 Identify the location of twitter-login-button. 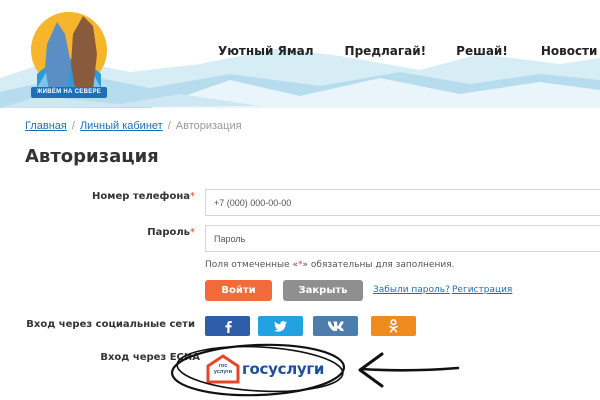
(280, 326).